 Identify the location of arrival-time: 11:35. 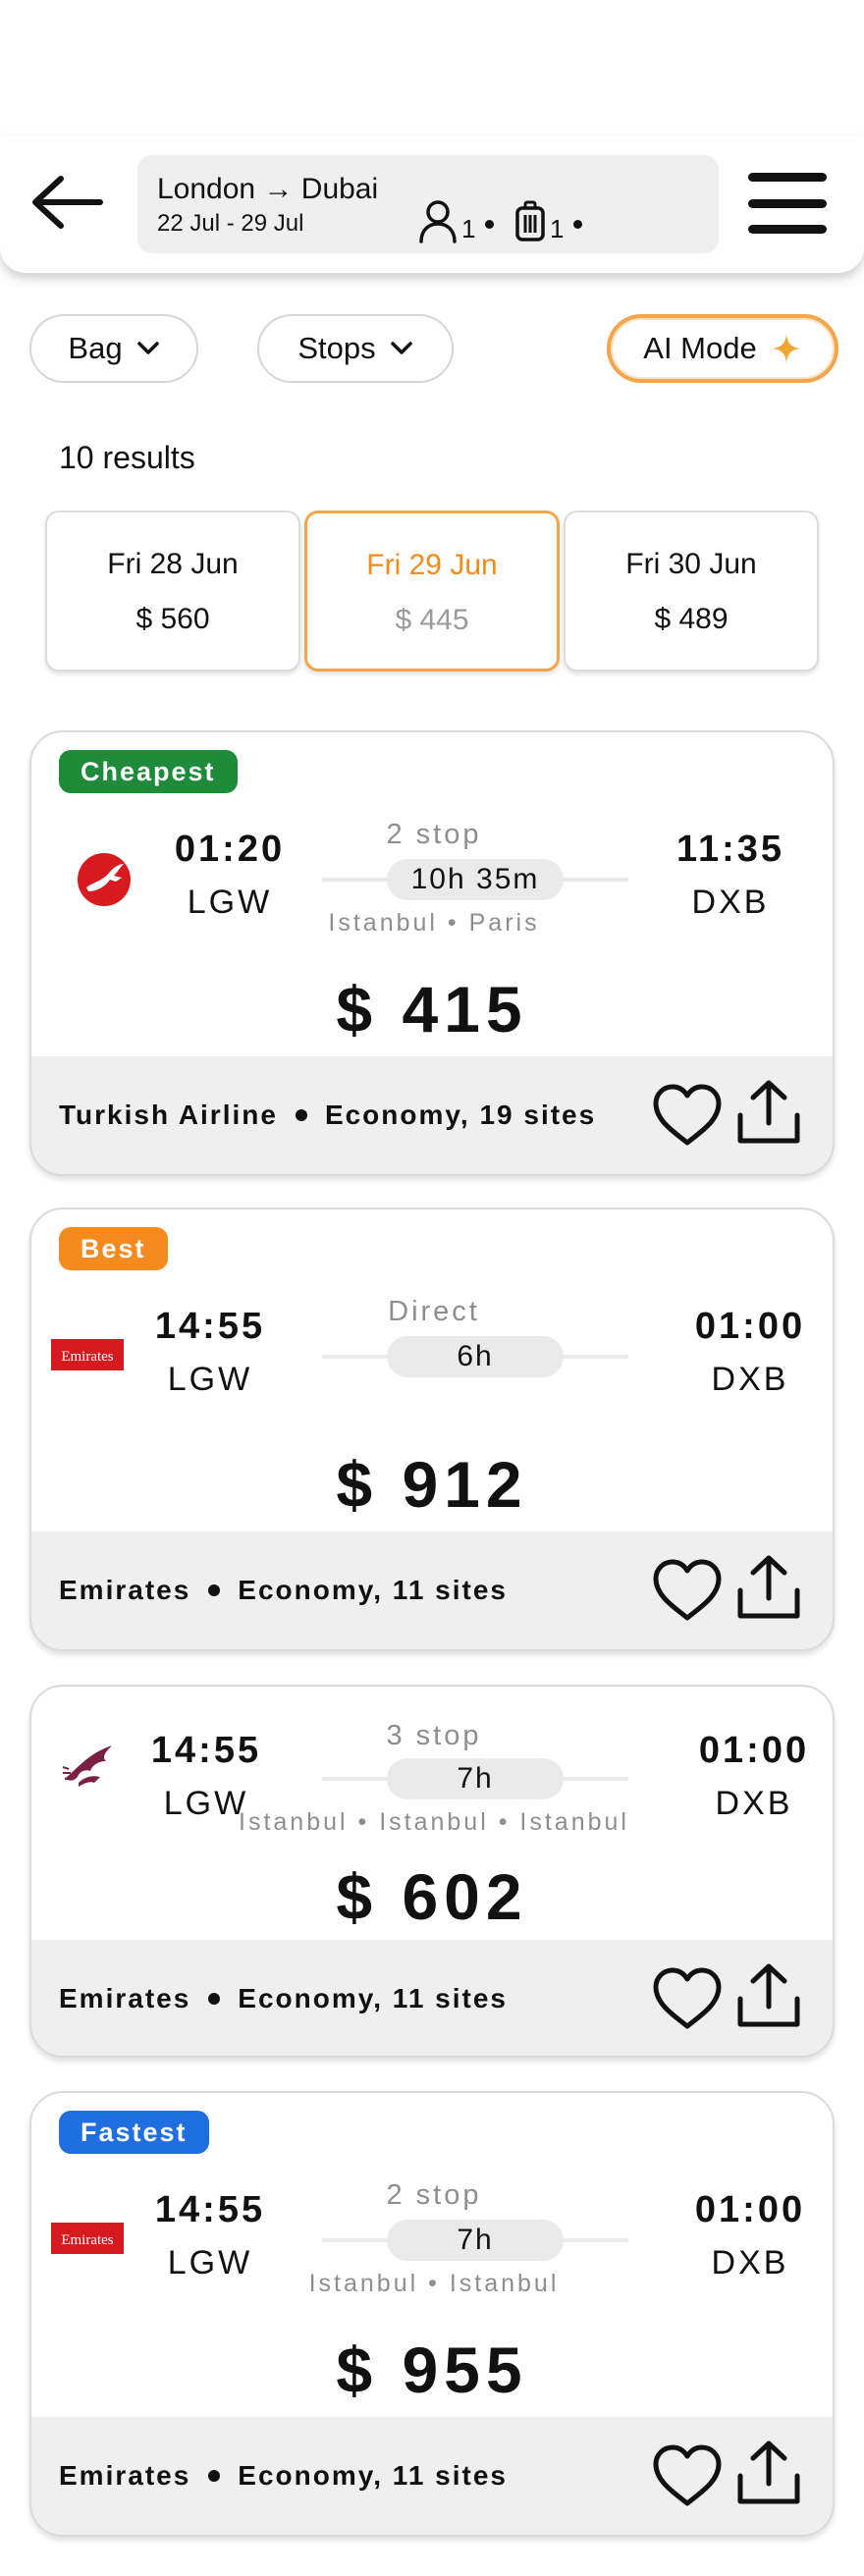
(730, 849).